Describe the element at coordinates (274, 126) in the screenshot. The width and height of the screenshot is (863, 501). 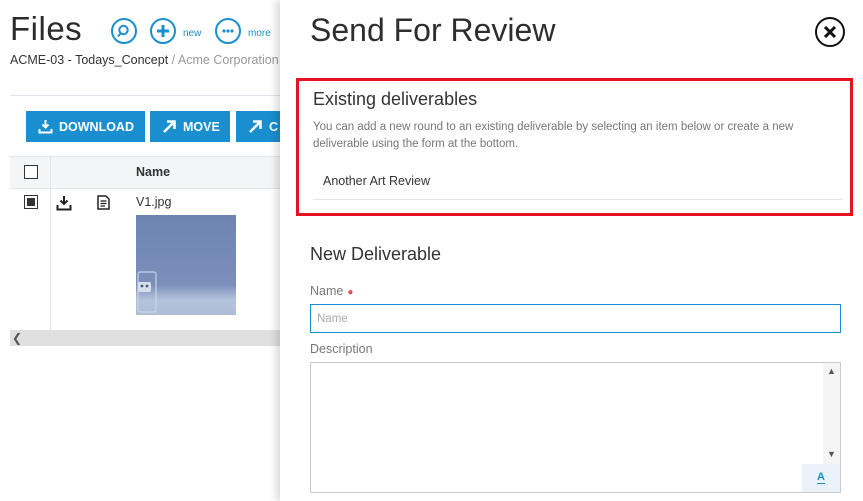
I see `copy-label: C` at that location.